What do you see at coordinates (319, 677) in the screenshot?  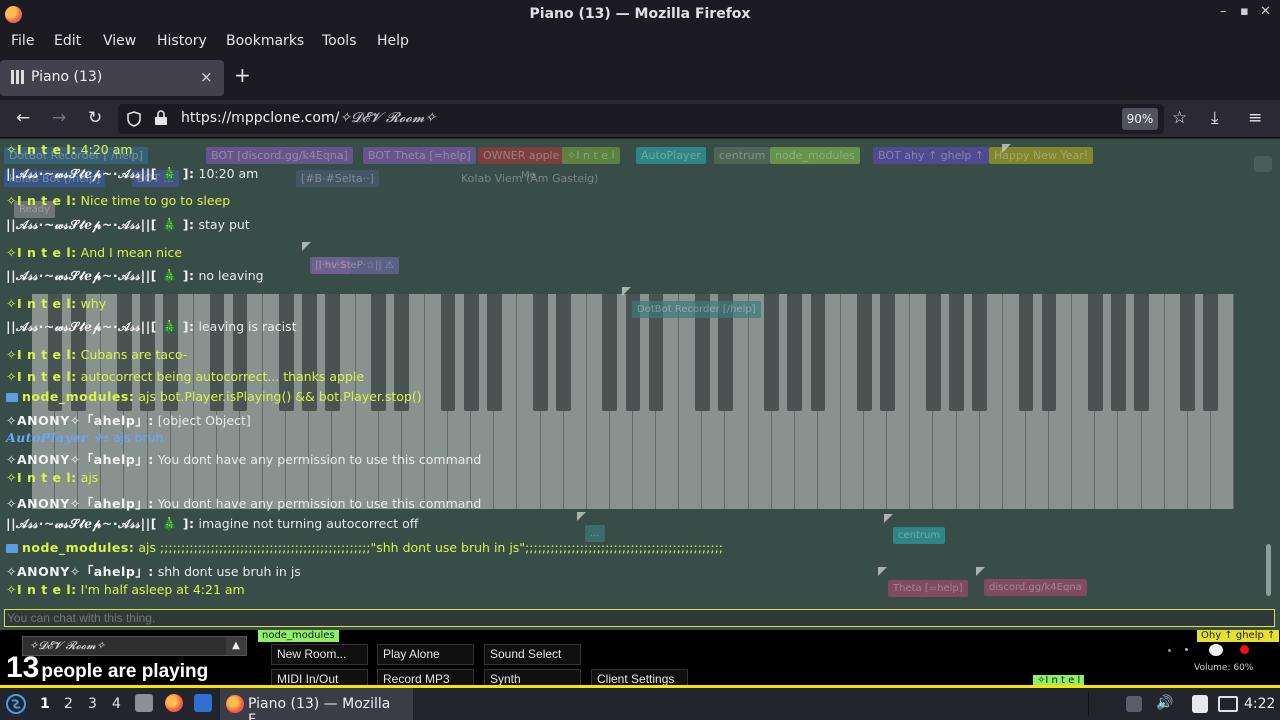 I see `midi-in-out-button: MIDI In/Out` at bounding box center [319, 677].